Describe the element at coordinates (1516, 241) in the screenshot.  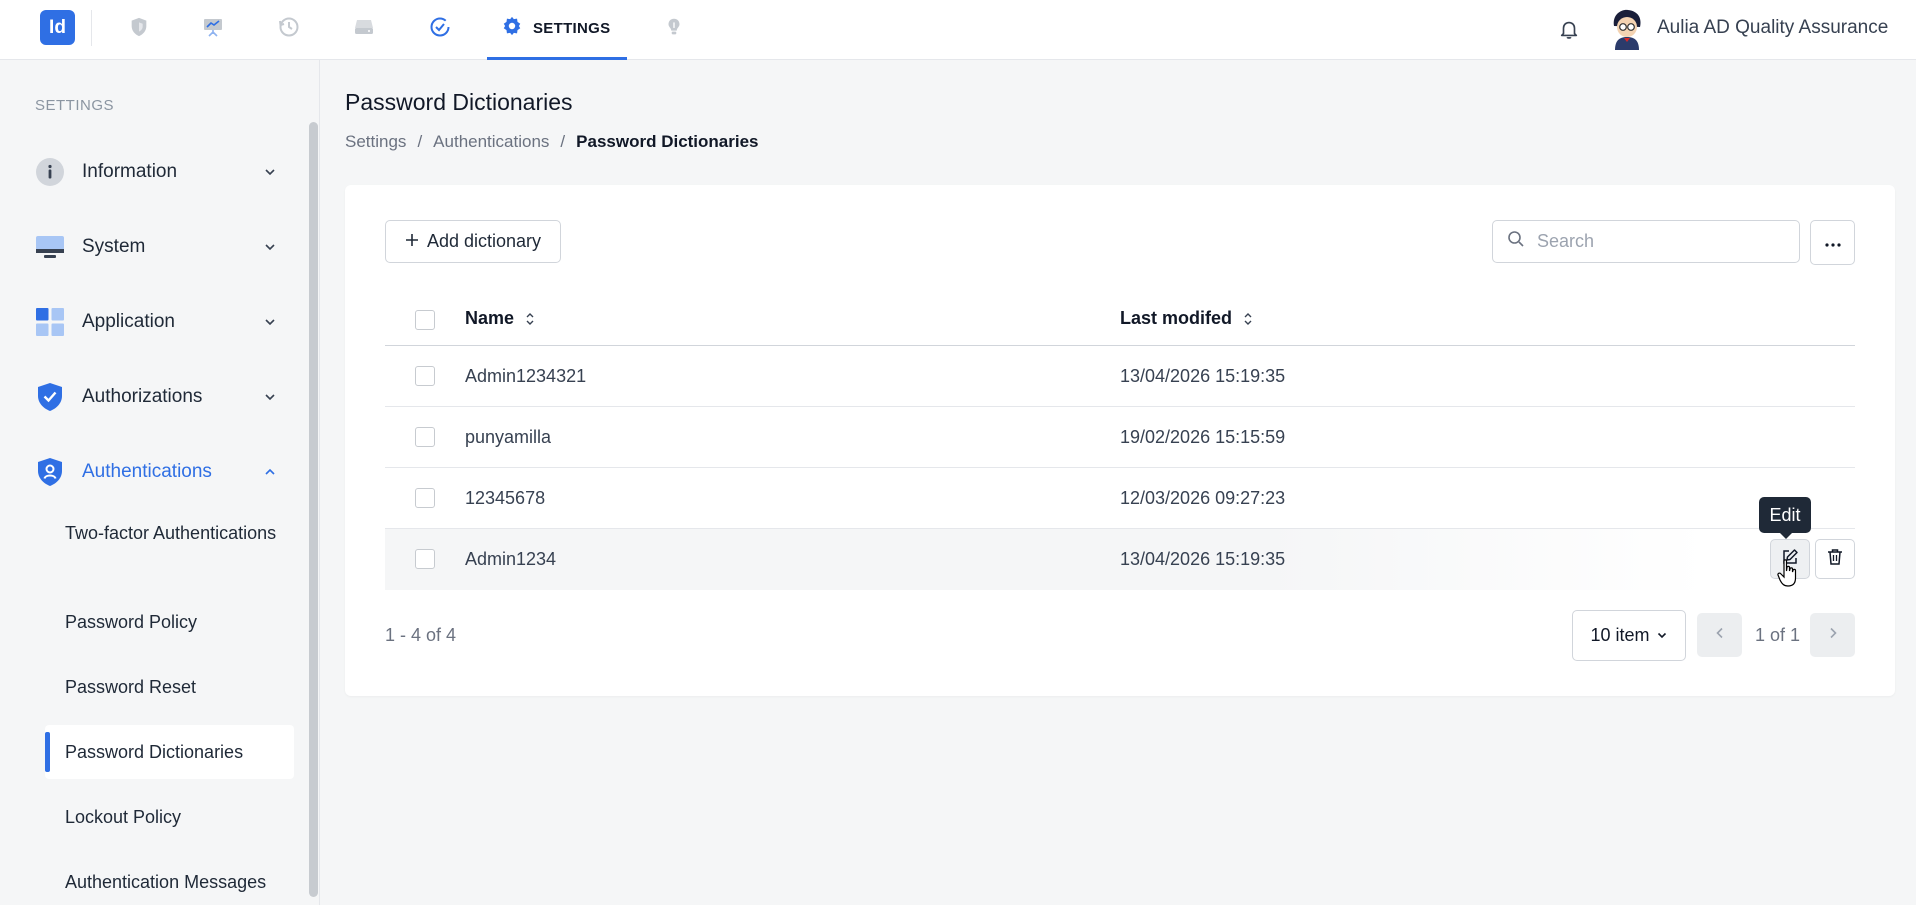
I see `search-icon` at that location.